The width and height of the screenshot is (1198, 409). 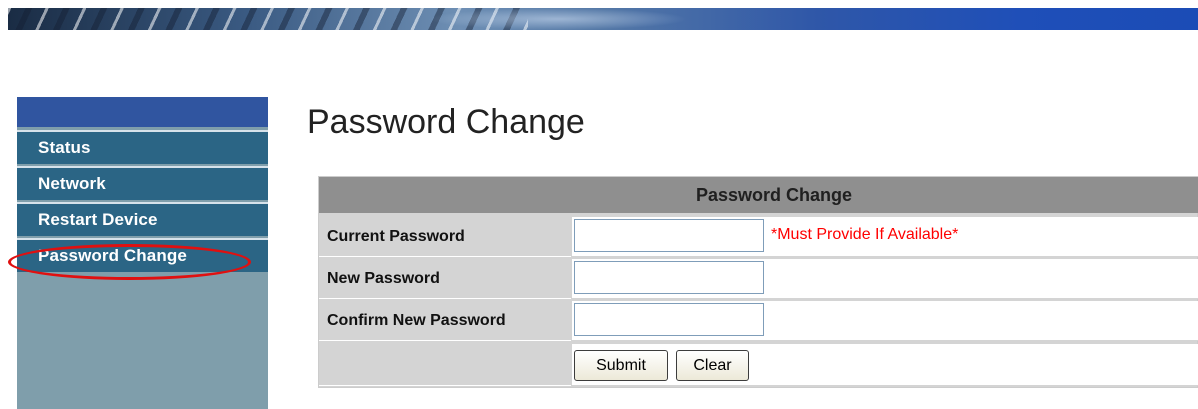 I want to click on confirm-password-input, so click(x=669, y=319).